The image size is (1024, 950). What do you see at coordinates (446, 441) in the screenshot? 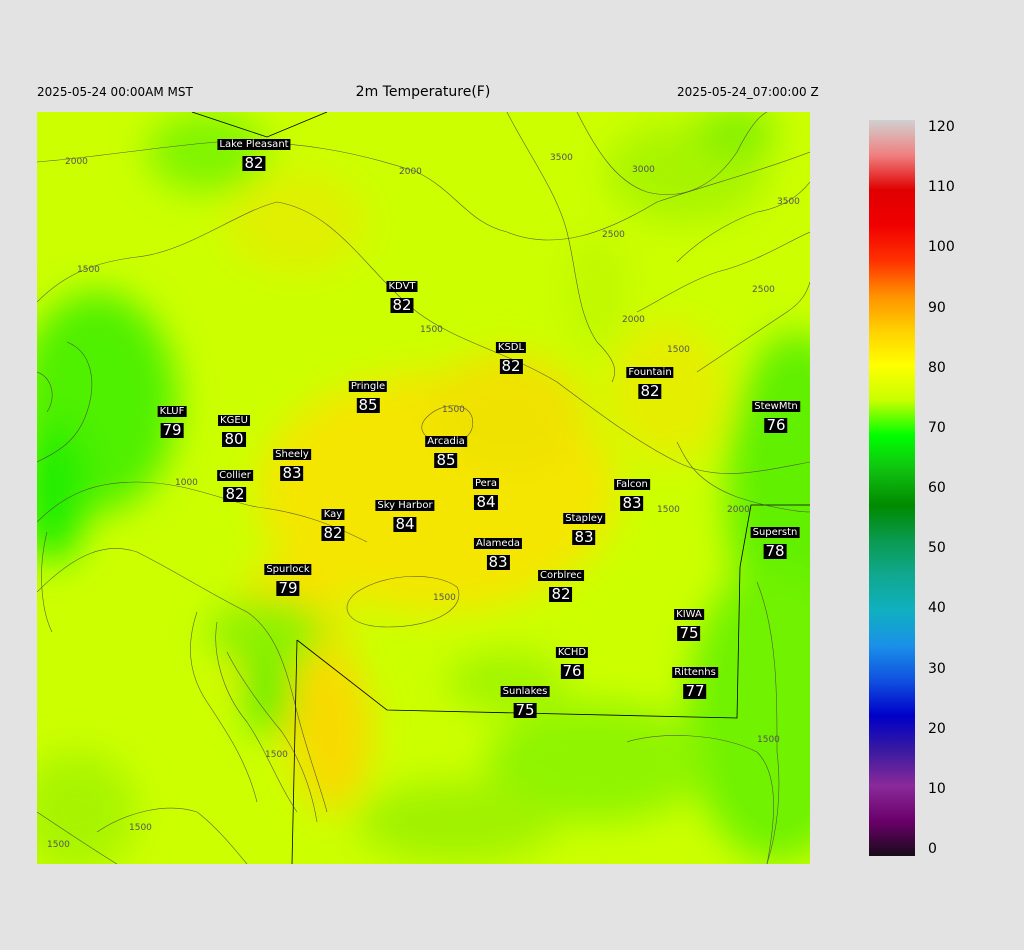
I see `station-name: Arcadia` at bounding box center [446, 441].